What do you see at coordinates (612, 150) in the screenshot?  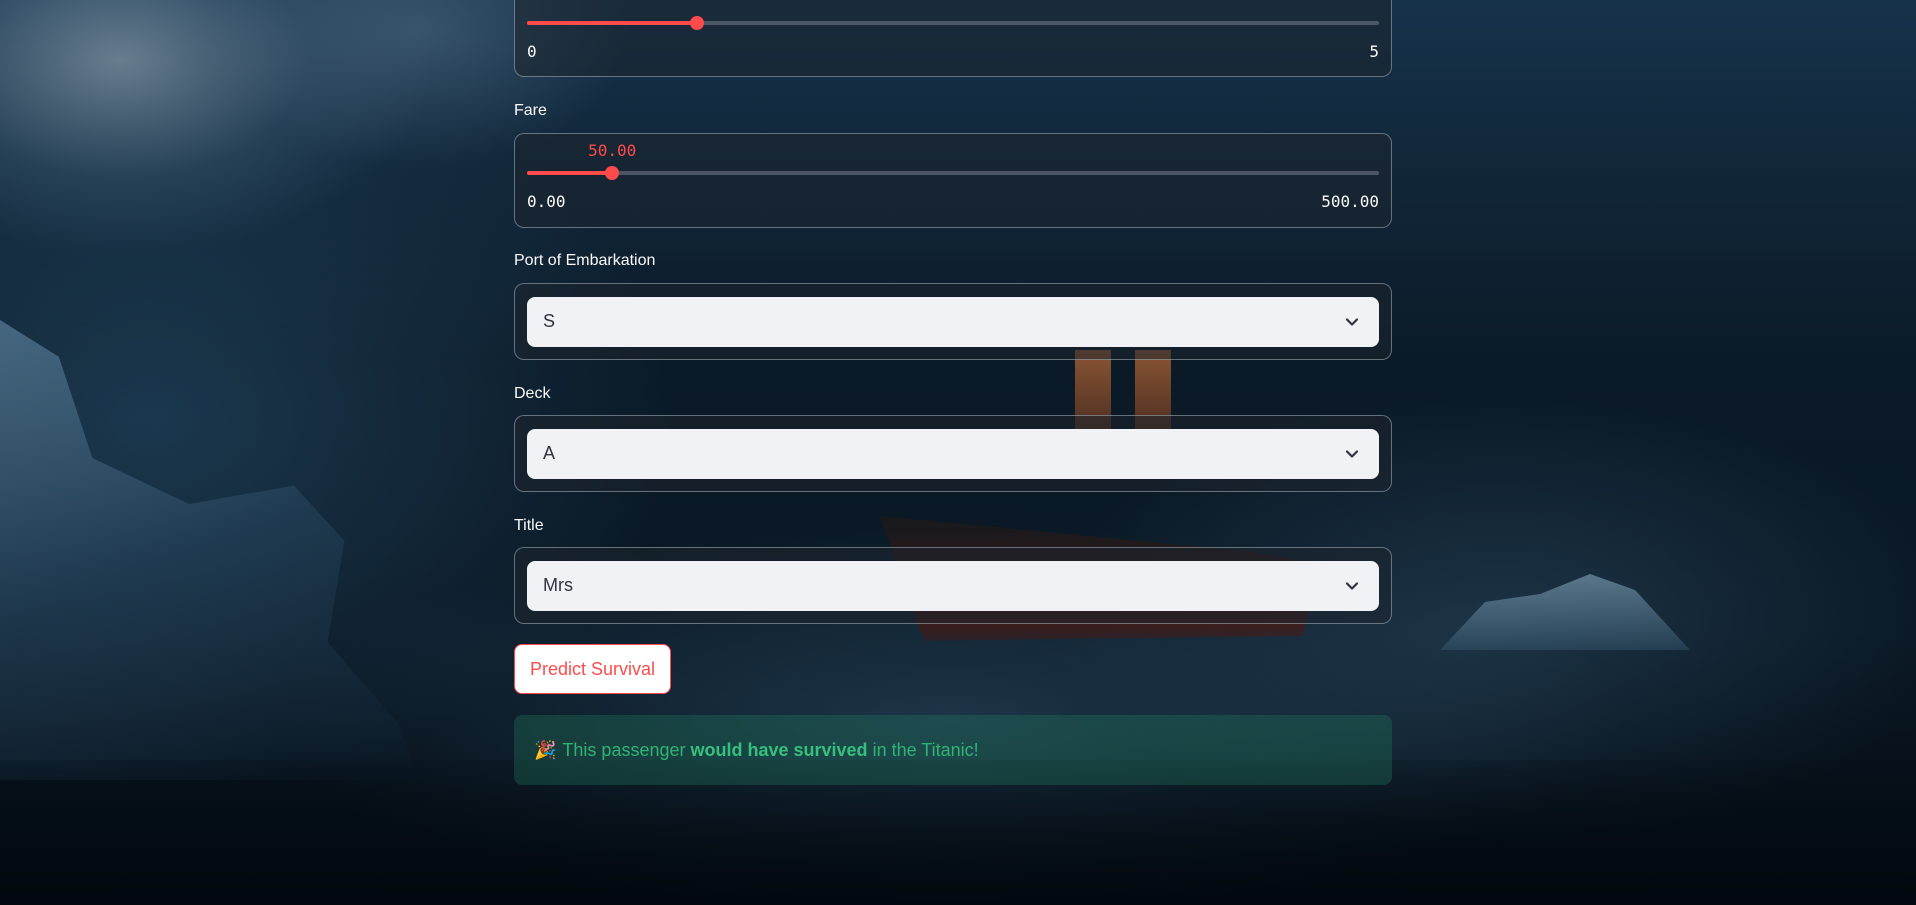 I see `fare-slider-value: 50.00` at bounding box center [612, 150].